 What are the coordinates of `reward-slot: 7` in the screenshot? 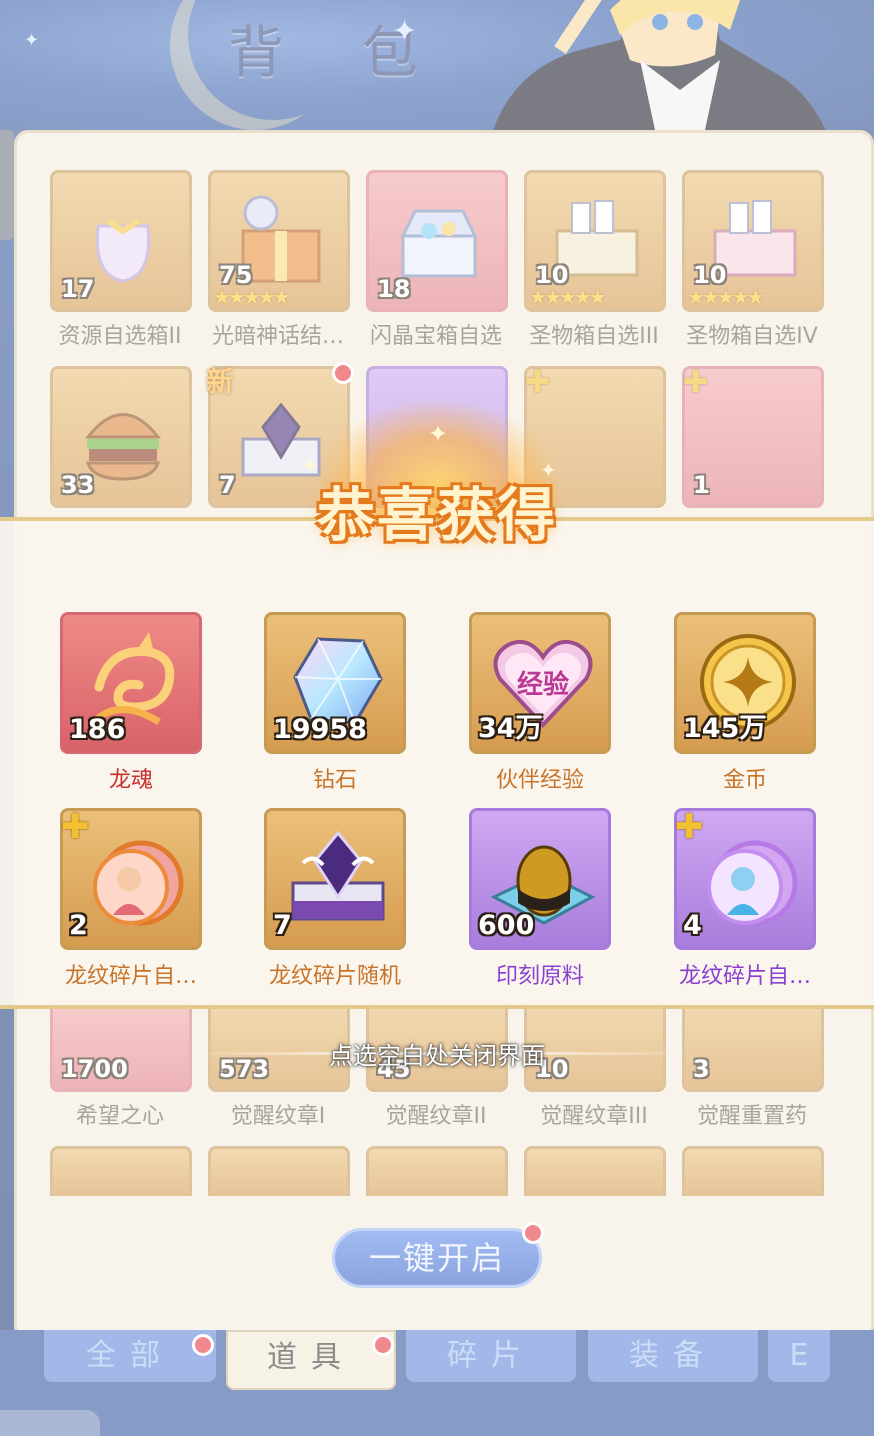 It's located at (335, 879).